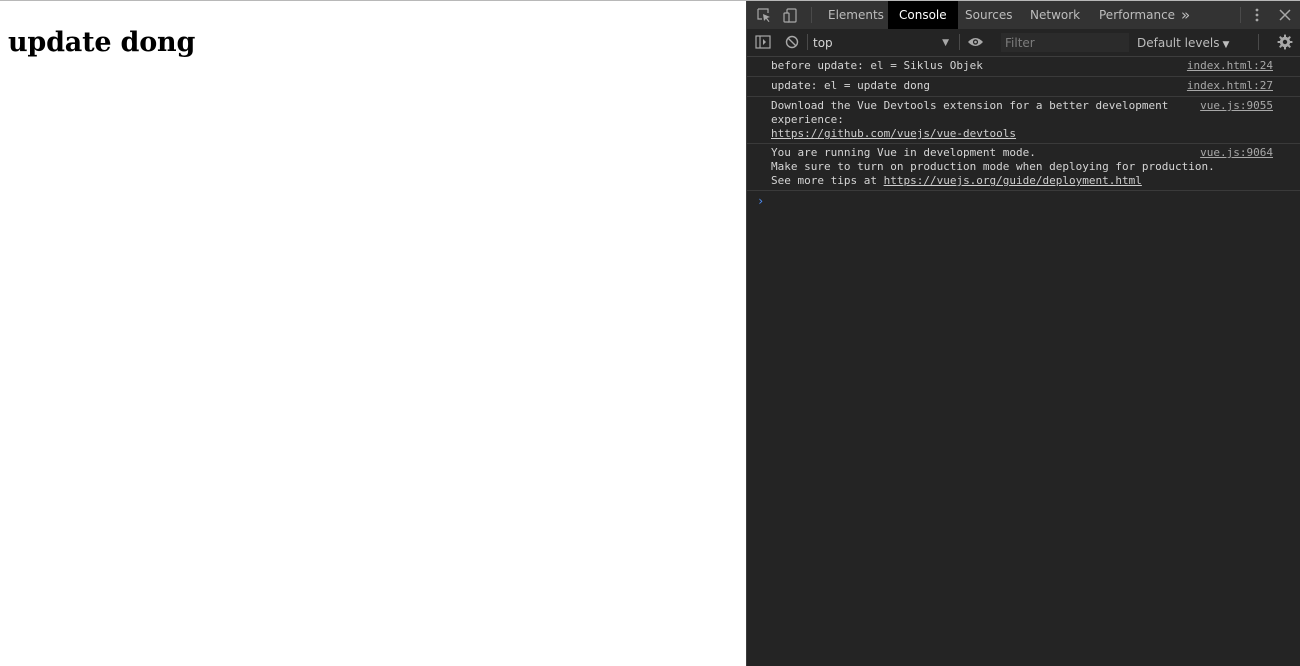 This screenshot has width=1300, height=666. What do you see at coordinates (1230, 86) in the screenshot?
I see `source-link: index.html:27` at bounding box center [1230, 86].